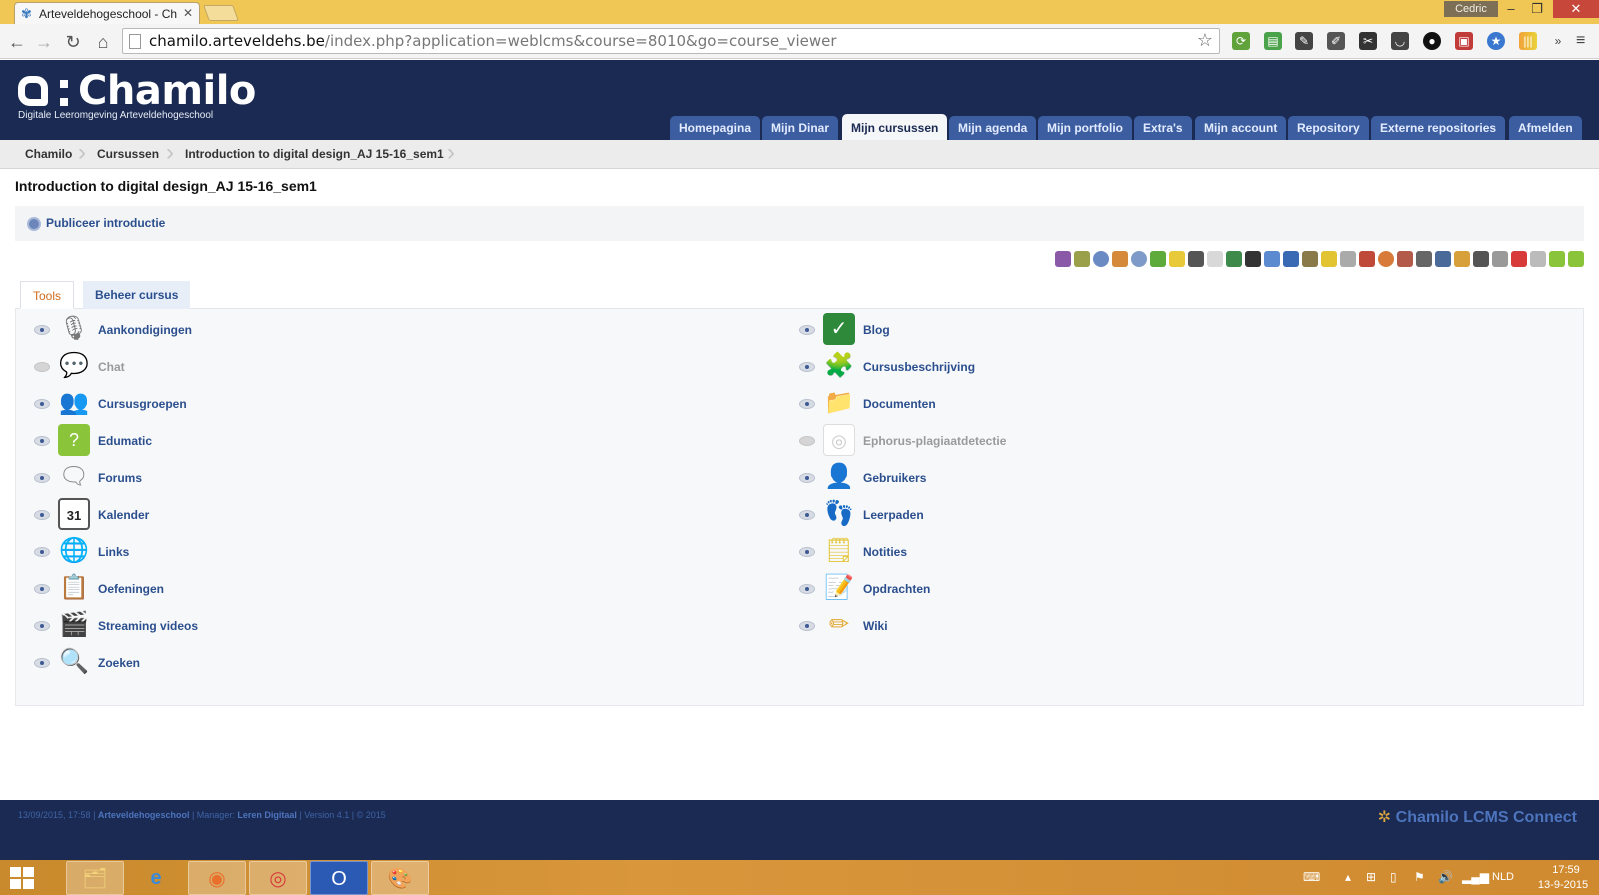 The height and width of the screenshot is (895, 1599). Describe the element at coordinates (1059, 626) in the screenshot. I see `tool-wiki: ✏ Wiki` at that location.